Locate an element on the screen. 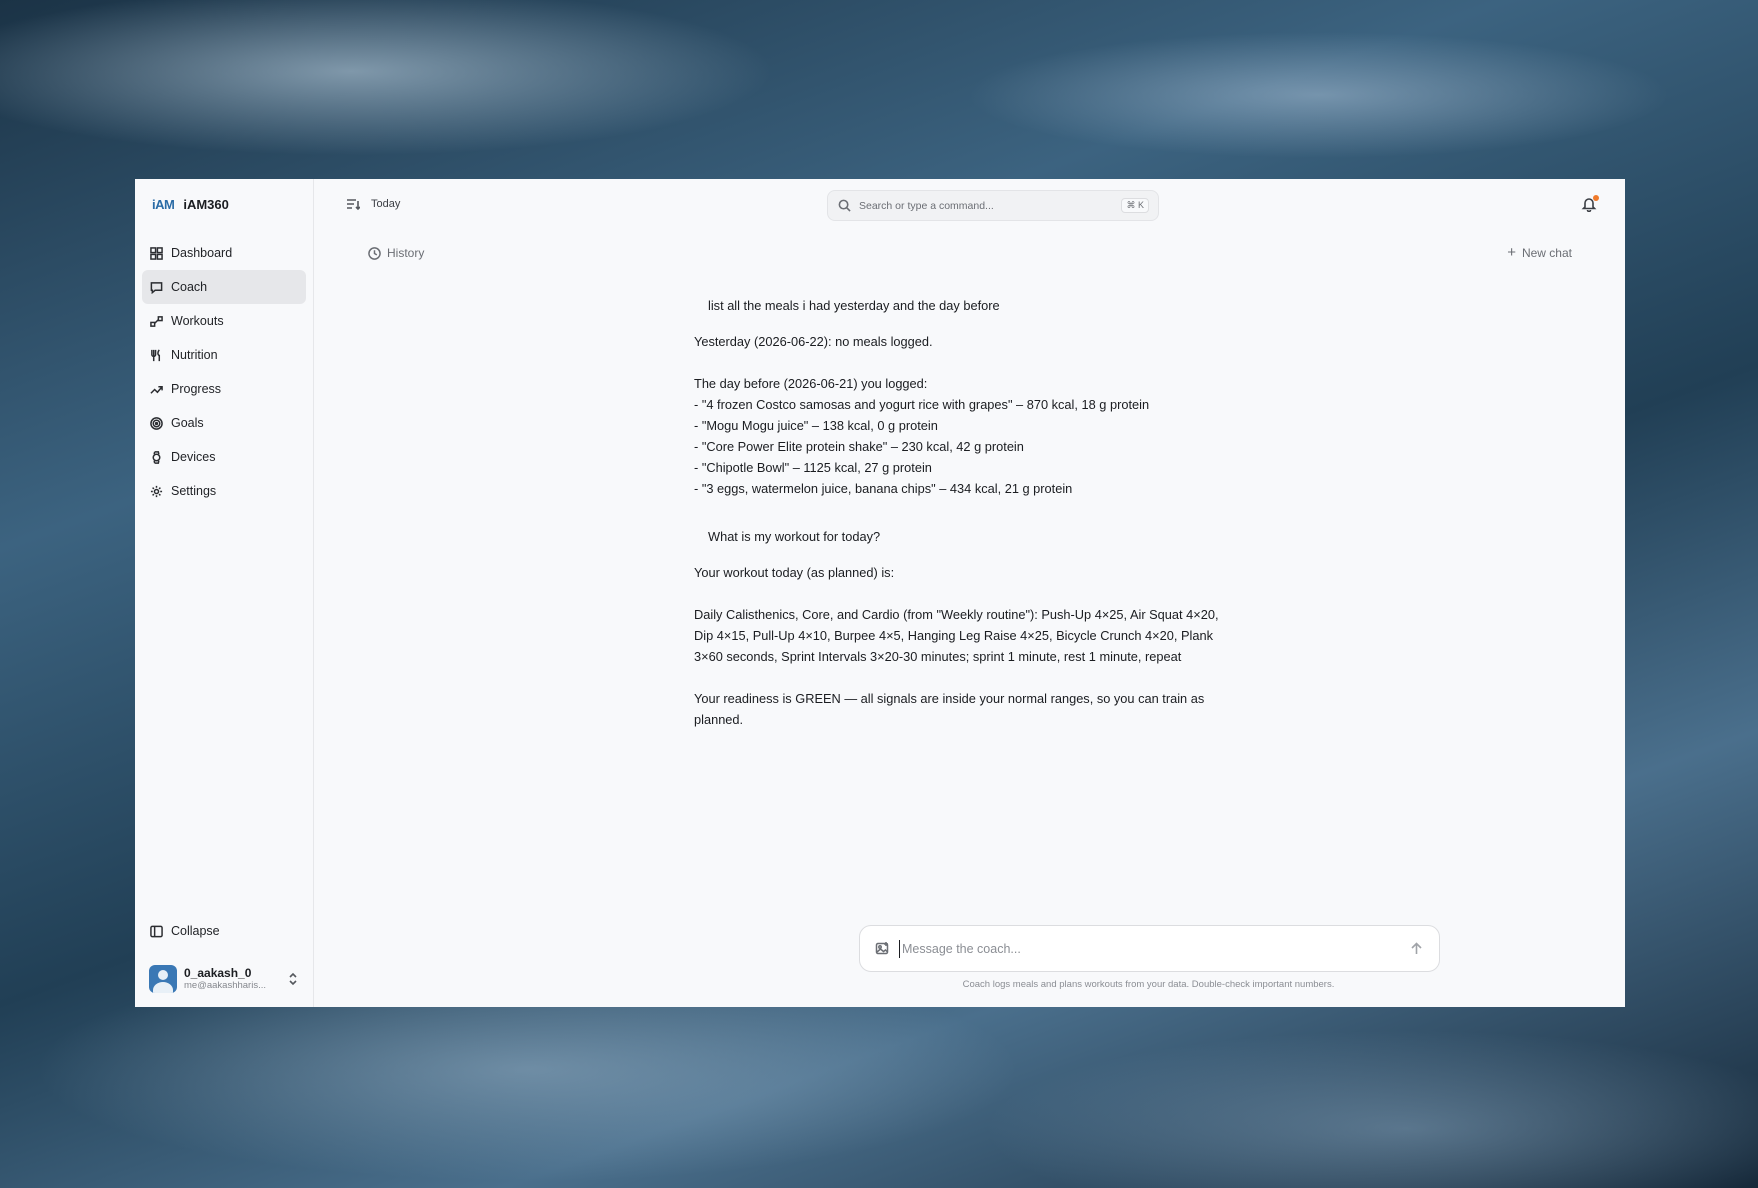 Image resolution: width=1758 pixels, height=1188 pixels. message-input is located at coordinates (1149, 948).